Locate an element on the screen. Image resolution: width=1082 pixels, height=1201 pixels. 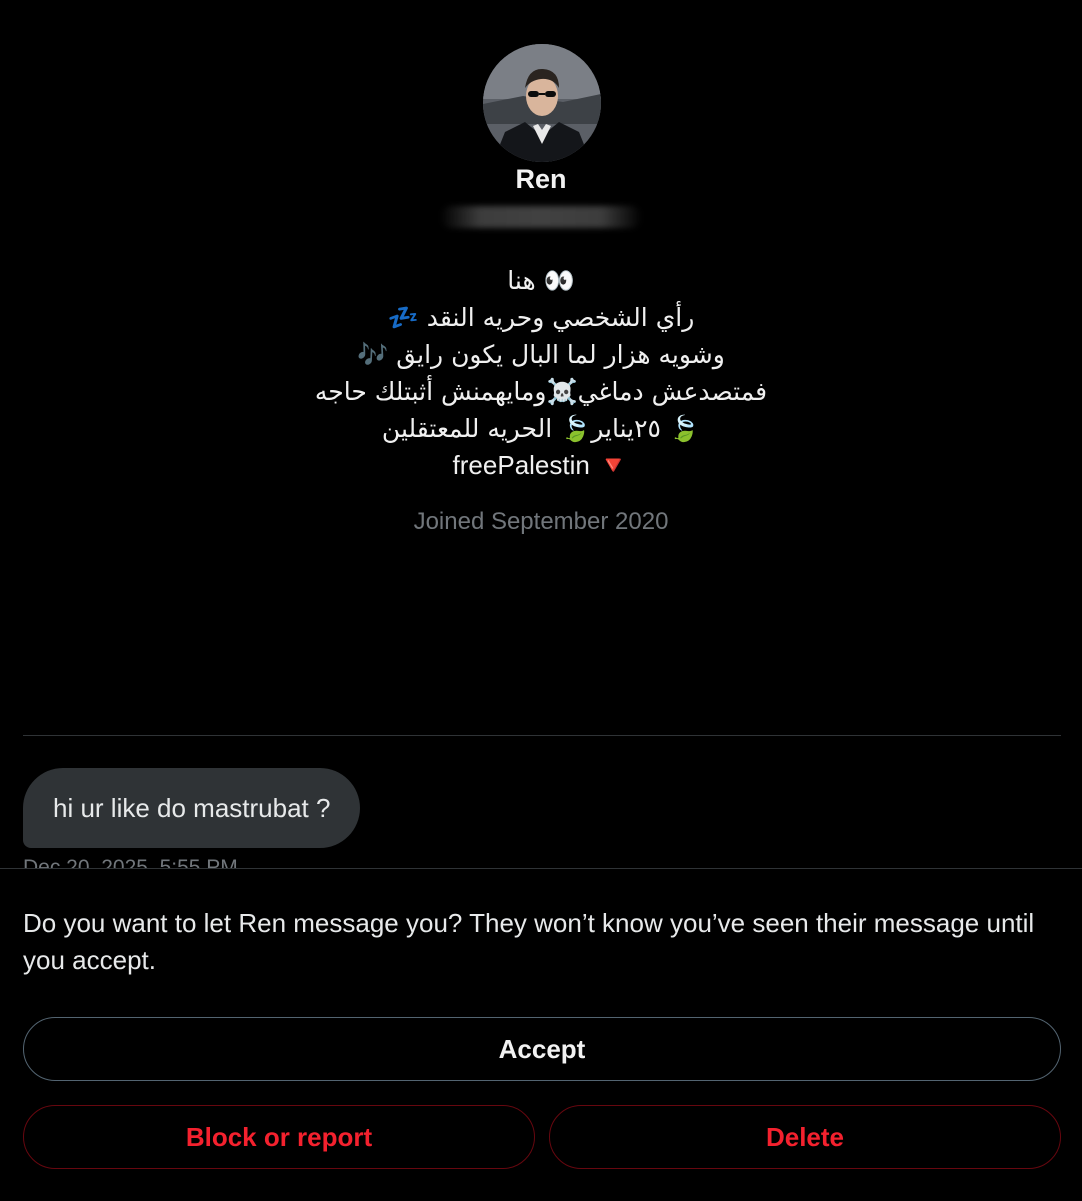
avatar-image is located at coordinates (542, 103).